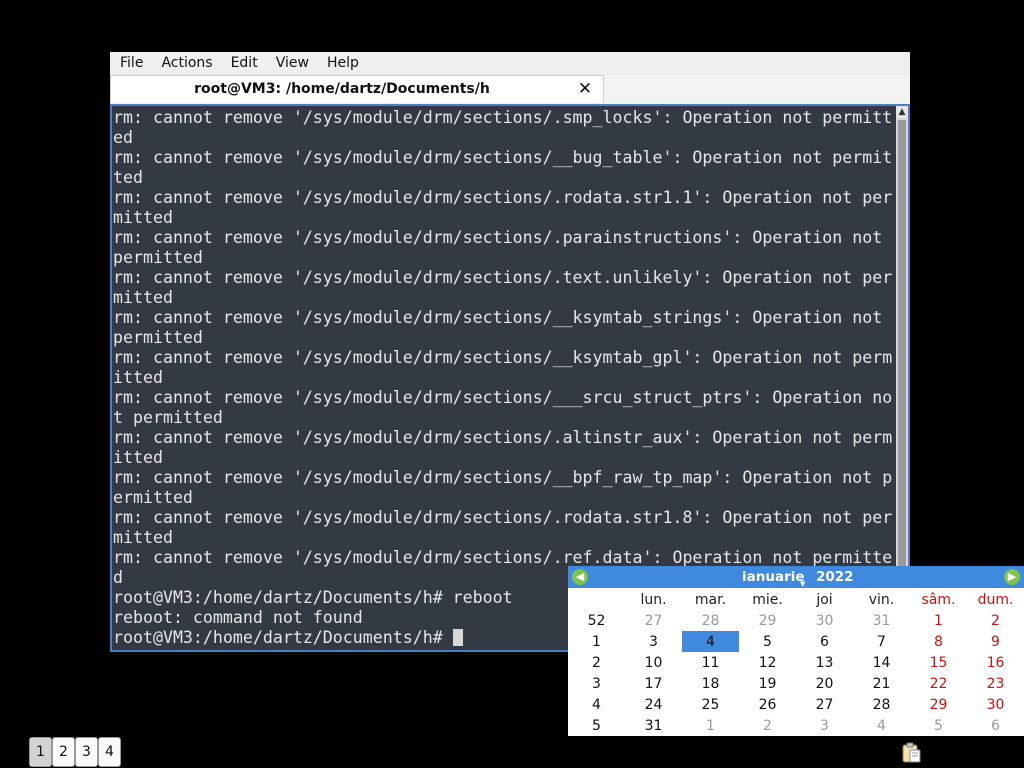  What do you see at coordinates (653, 599) in the screenshot?
I see `day-header: lun.` at bounding box center [653, 599].